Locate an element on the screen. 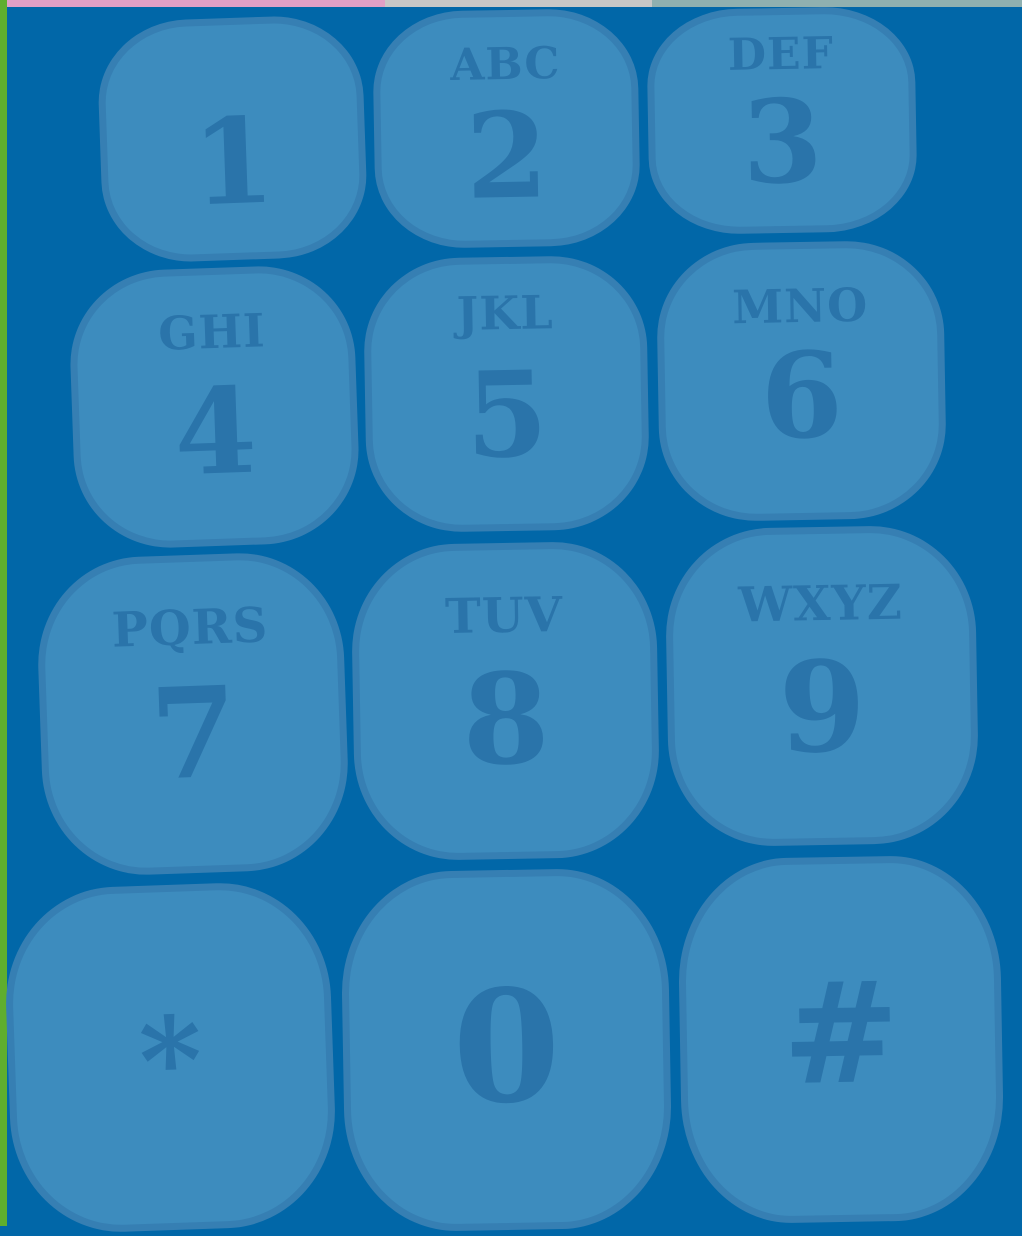  key-1-letters is located at coordinates (229, 43).